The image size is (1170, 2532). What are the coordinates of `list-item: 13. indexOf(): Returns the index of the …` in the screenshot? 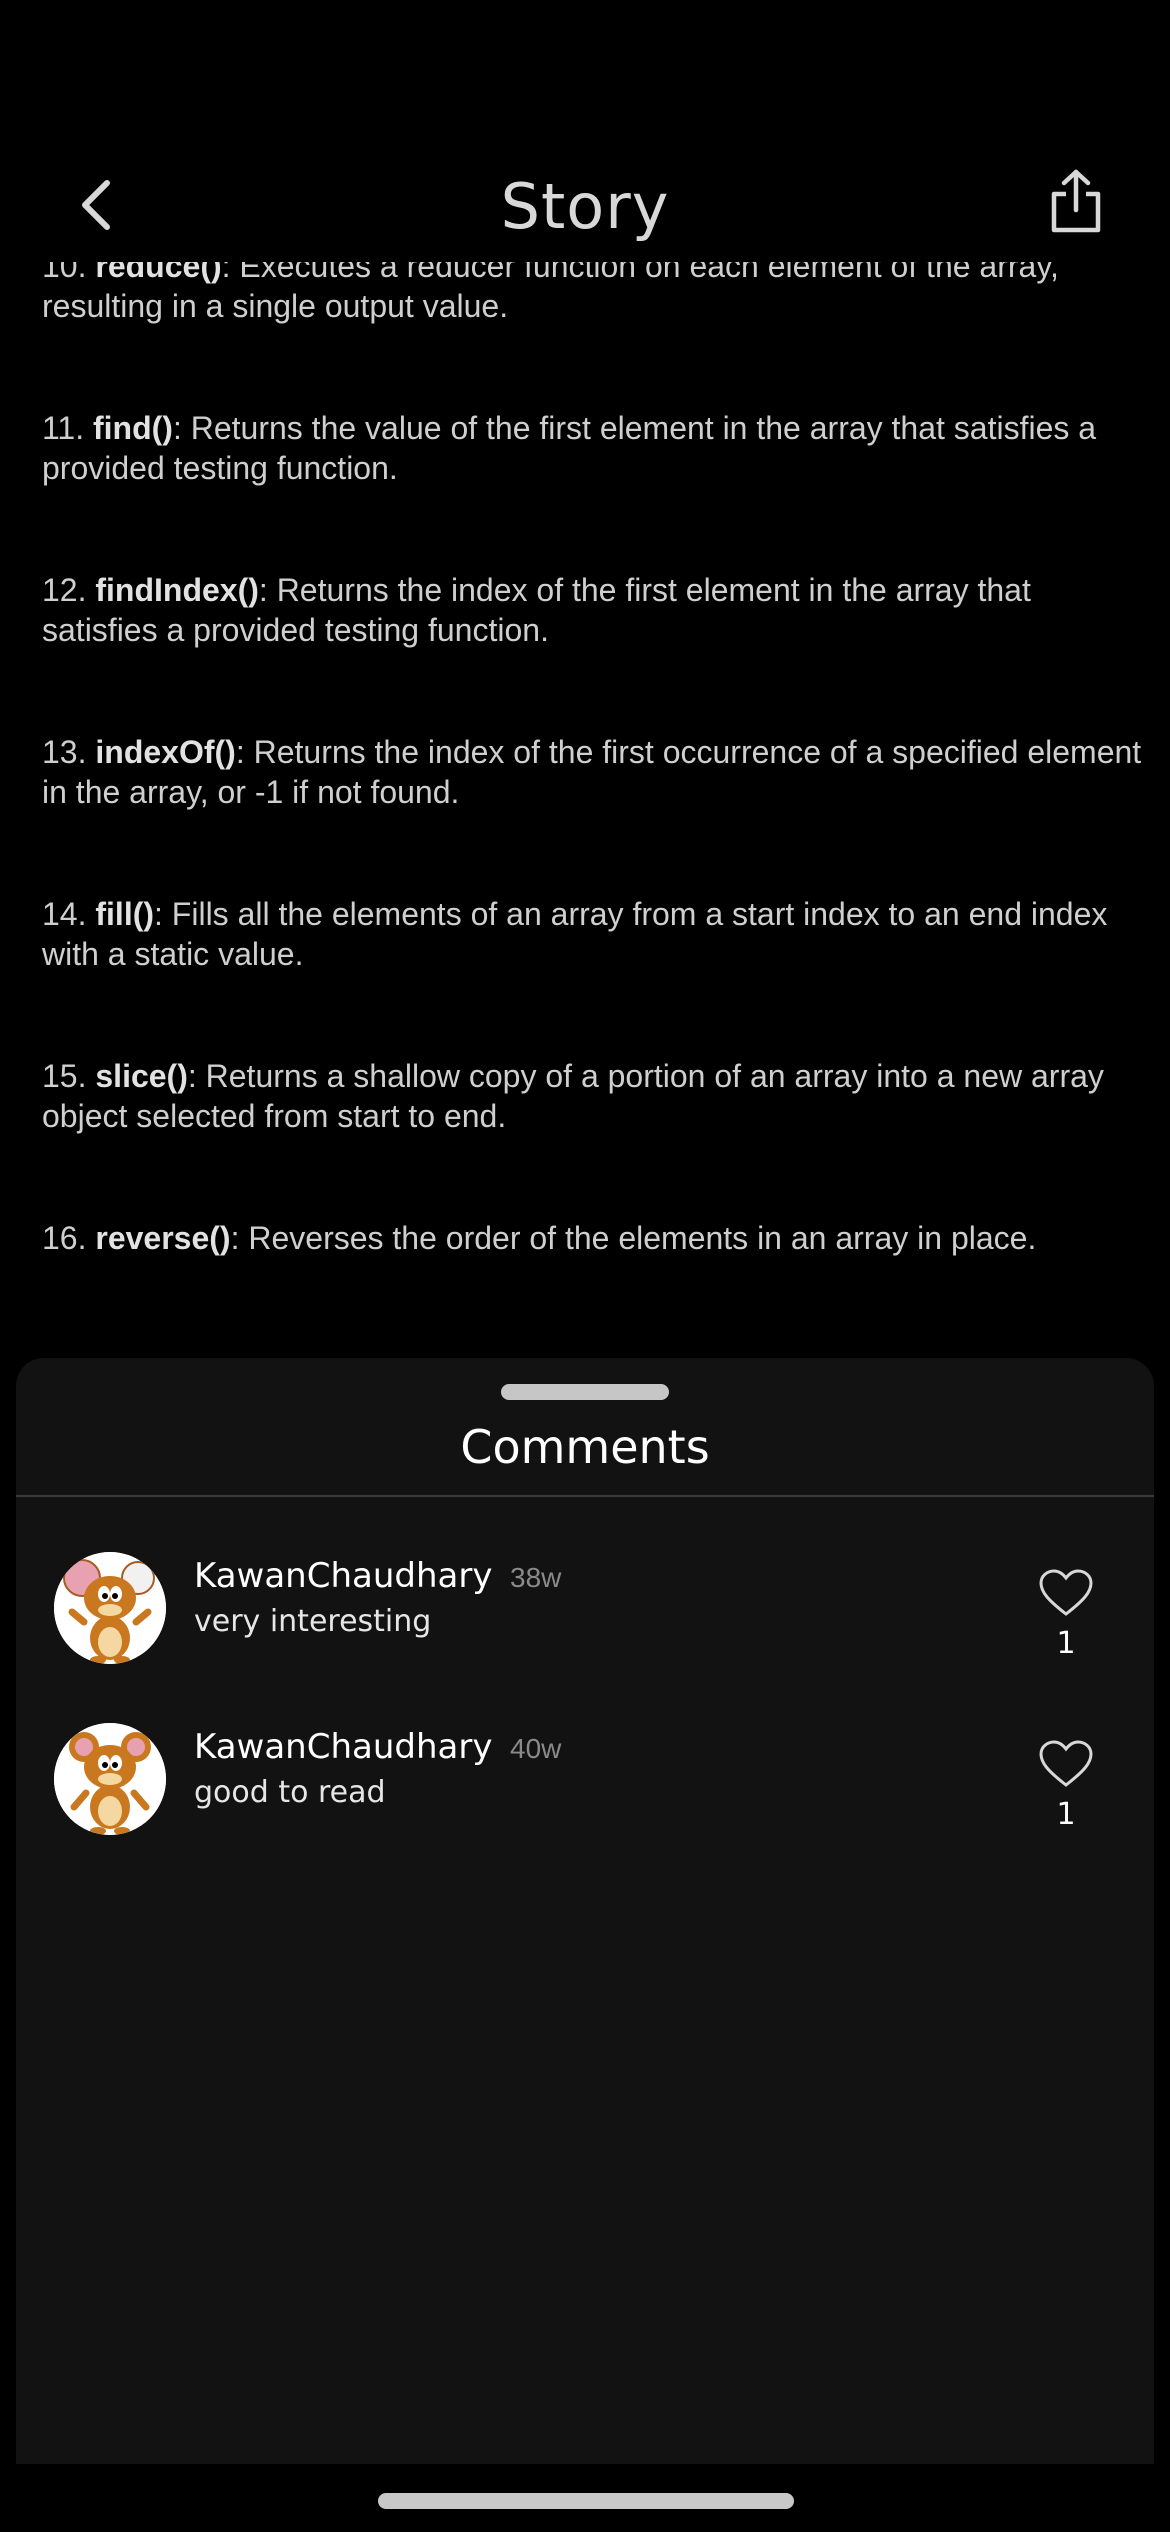 It's located at (592, 772).